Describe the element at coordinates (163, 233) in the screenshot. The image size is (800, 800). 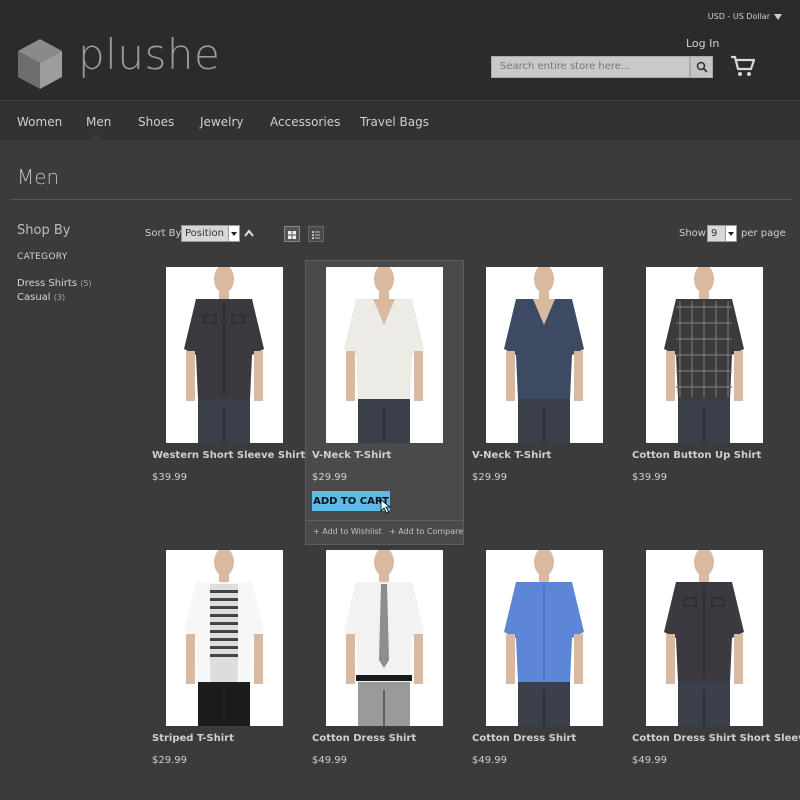
I see `sort-label: Sort By` at that location.